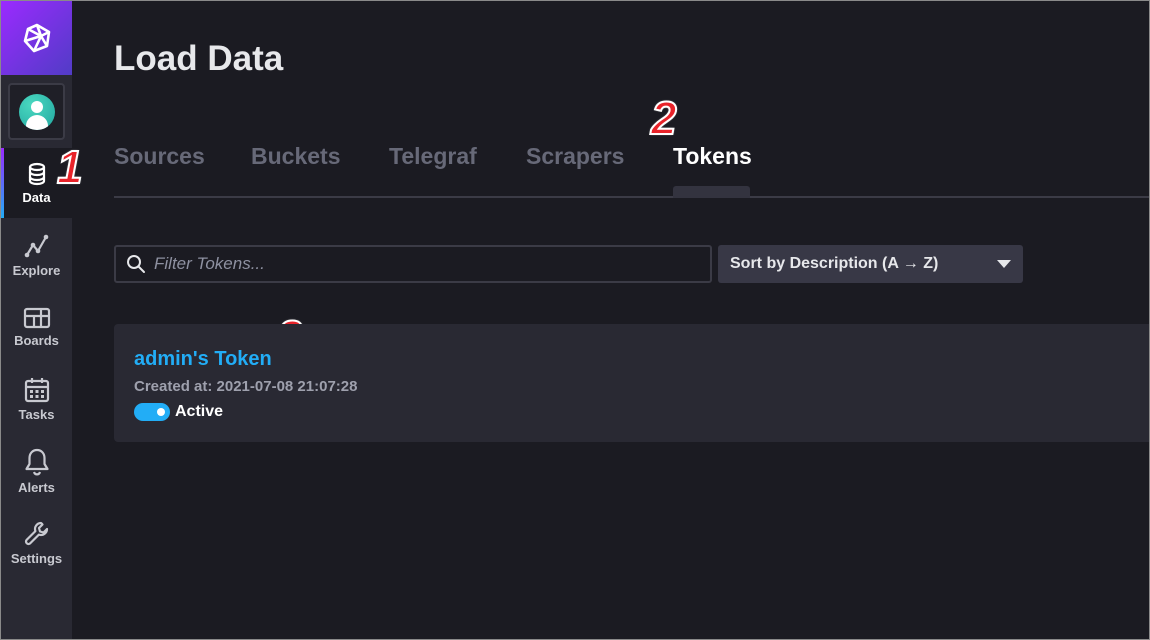 This screenshot has width=1150, height=640. I want to click on tab-telegraf: Telegraf, so click(433, 156).